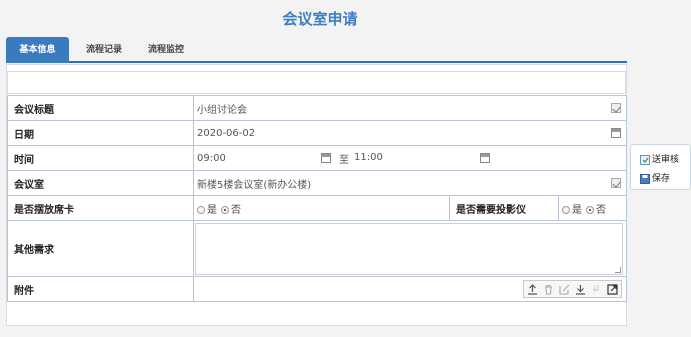 The width and height of the screenshot is (691, 337). I want to click on form-header-row, so click(316, 82).